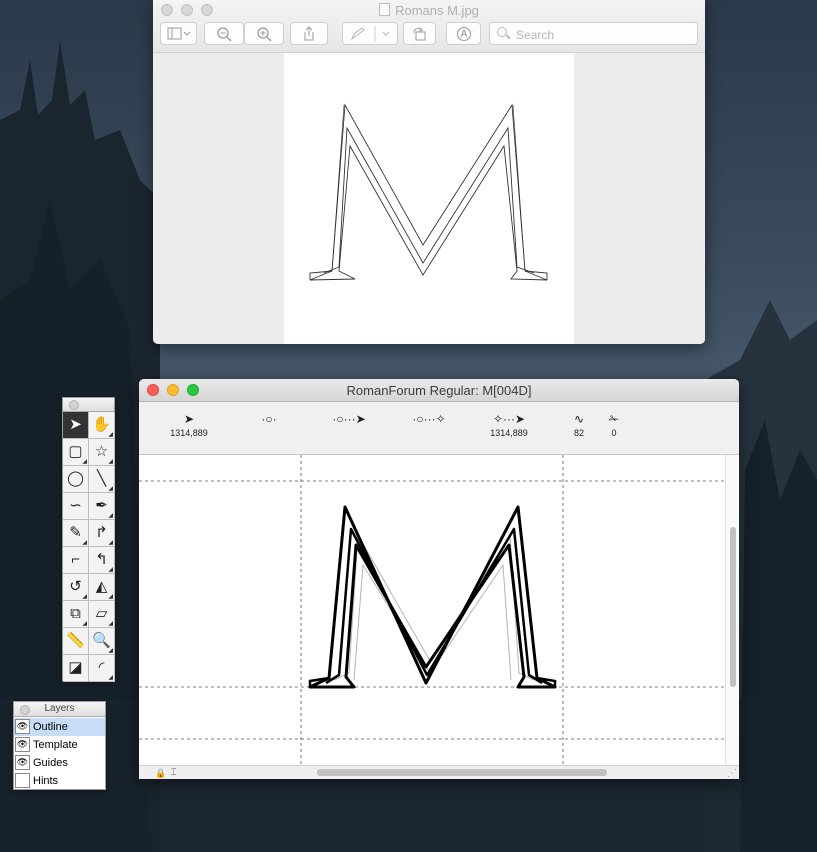  I want to click on rectangle-tool-icon: ▢, so click(75, 451).